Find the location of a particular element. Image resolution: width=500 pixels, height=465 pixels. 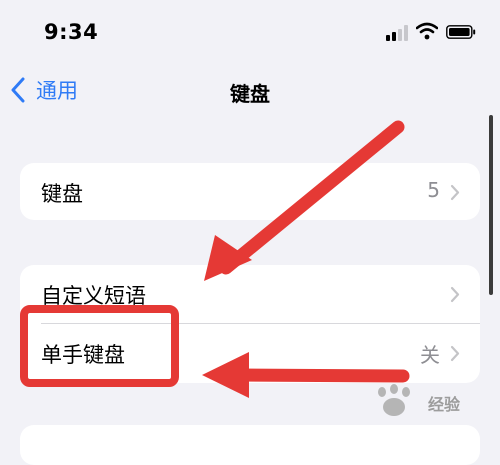

status-time: 9:34 is located at coordinates (71, 32).